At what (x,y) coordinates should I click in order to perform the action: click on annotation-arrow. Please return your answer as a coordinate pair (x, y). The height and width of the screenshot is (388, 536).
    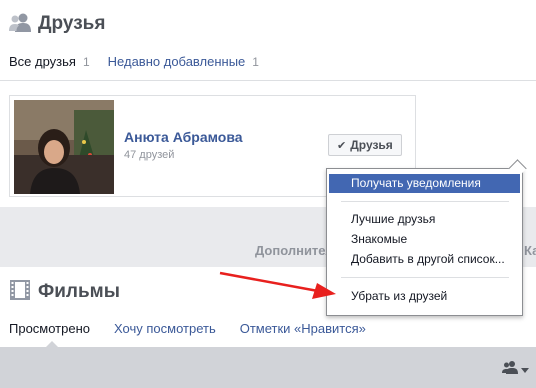
    Looking at the image, I should click on (277, 285).